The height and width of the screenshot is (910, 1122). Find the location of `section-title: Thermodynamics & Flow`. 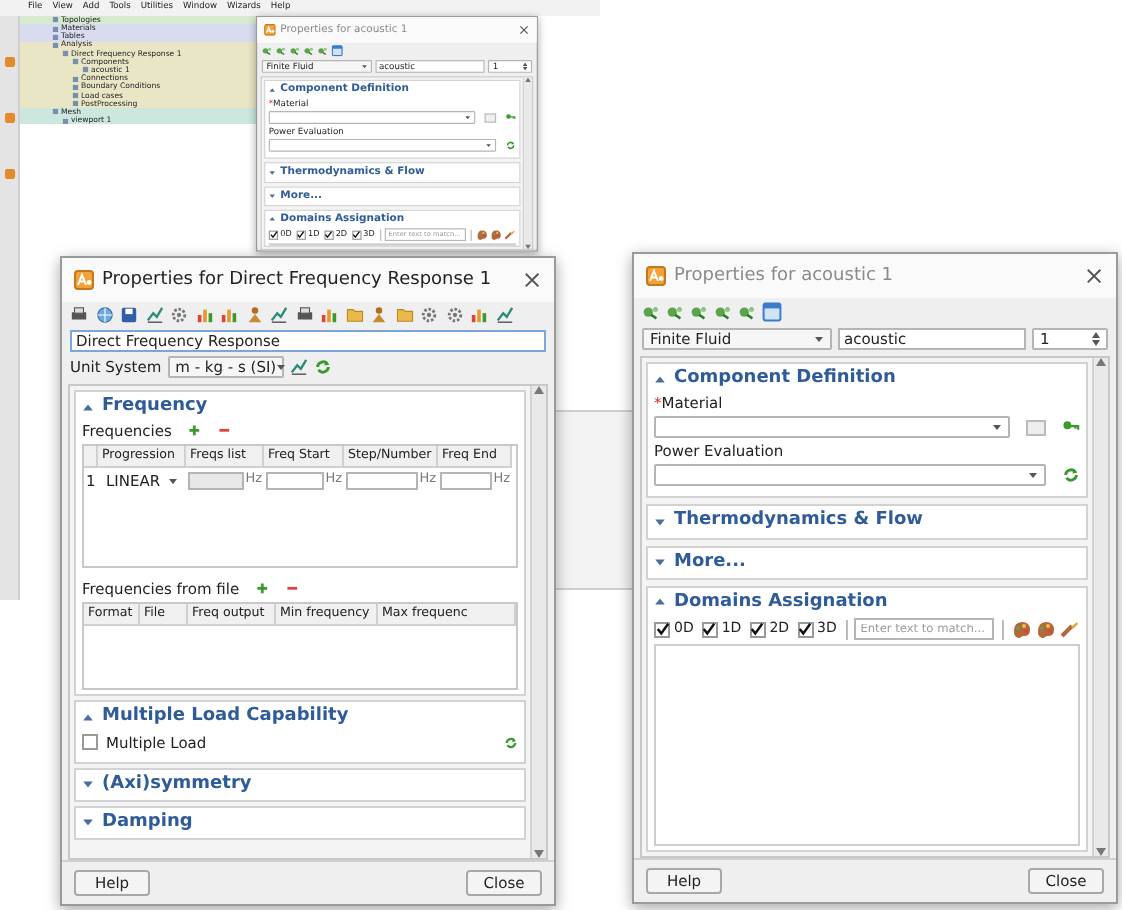

section-title: Thermodynamics & Flow is located at coordinates (798, 521).